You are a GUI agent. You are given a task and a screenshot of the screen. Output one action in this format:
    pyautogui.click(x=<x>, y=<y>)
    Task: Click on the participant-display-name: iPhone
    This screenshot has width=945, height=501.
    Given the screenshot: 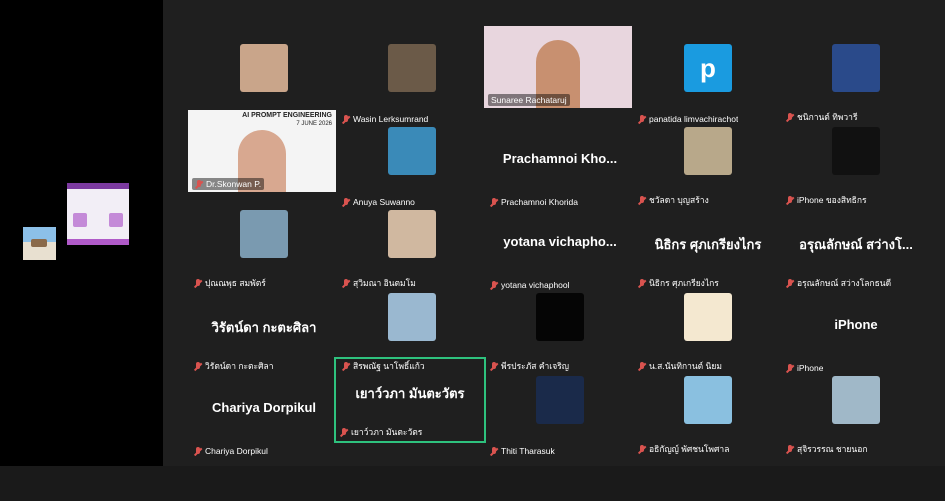 What is the action you would take?
    pyautogui.click(x=856, y=324)
    